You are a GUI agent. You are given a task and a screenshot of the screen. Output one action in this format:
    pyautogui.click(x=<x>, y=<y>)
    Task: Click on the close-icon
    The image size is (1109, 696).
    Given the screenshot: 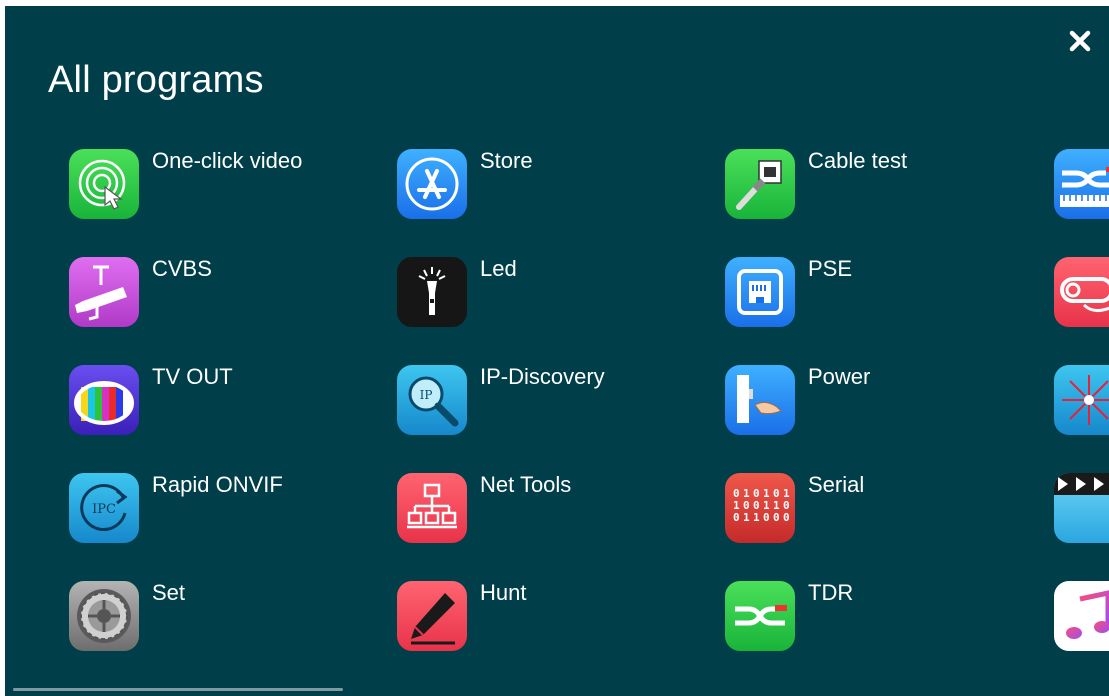 What is the action you would take?
    pyautogui.click(x=1080, y=41)
    